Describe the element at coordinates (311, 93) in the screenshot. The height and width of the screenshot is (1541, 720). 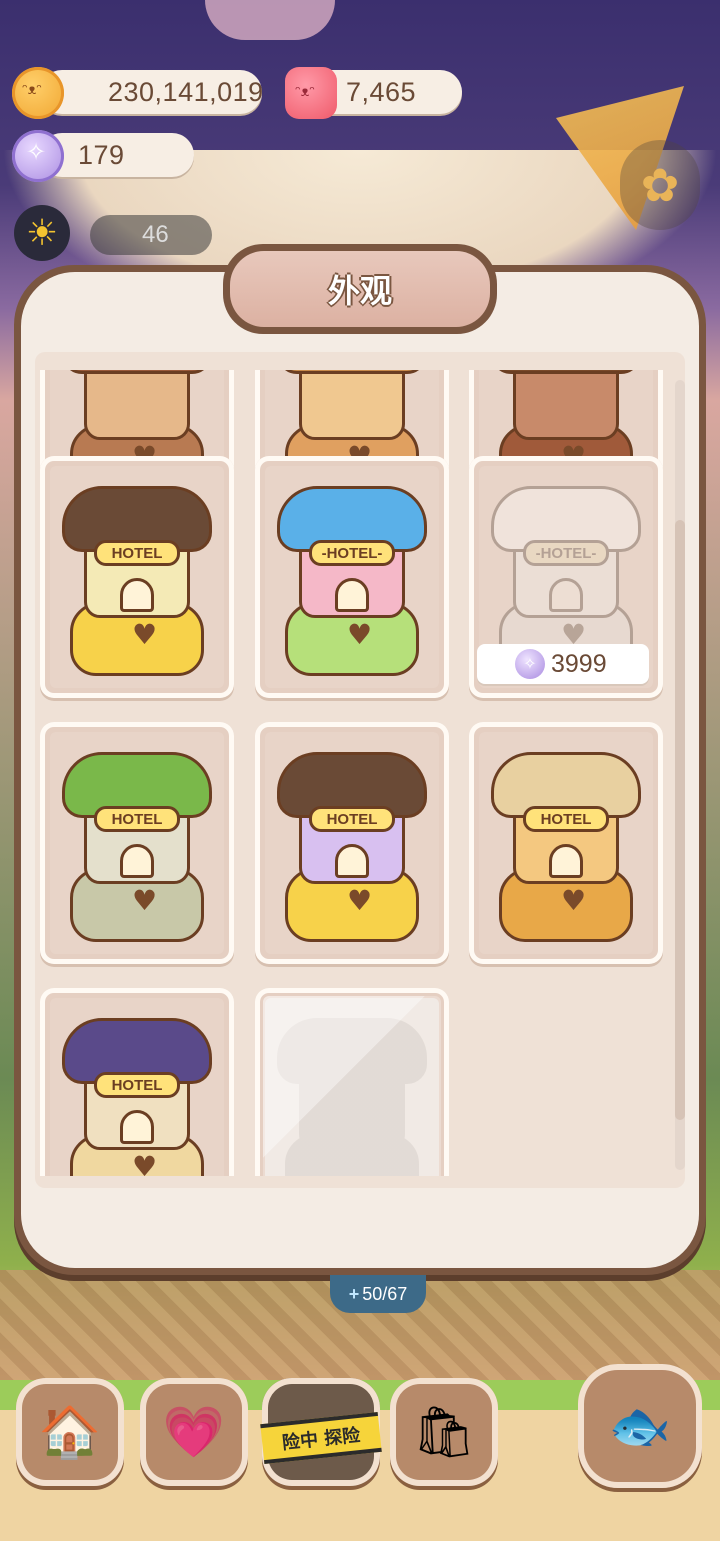
I see `jelly-currency-icon` at that location.